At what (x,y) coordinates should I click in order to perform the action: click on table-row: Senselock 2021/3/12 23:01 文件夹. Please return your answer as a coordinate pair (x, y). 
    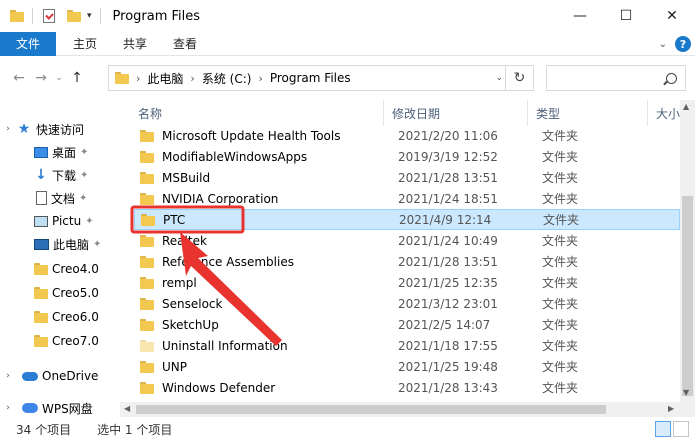
    Looking at the image, I should click on (407, 303).